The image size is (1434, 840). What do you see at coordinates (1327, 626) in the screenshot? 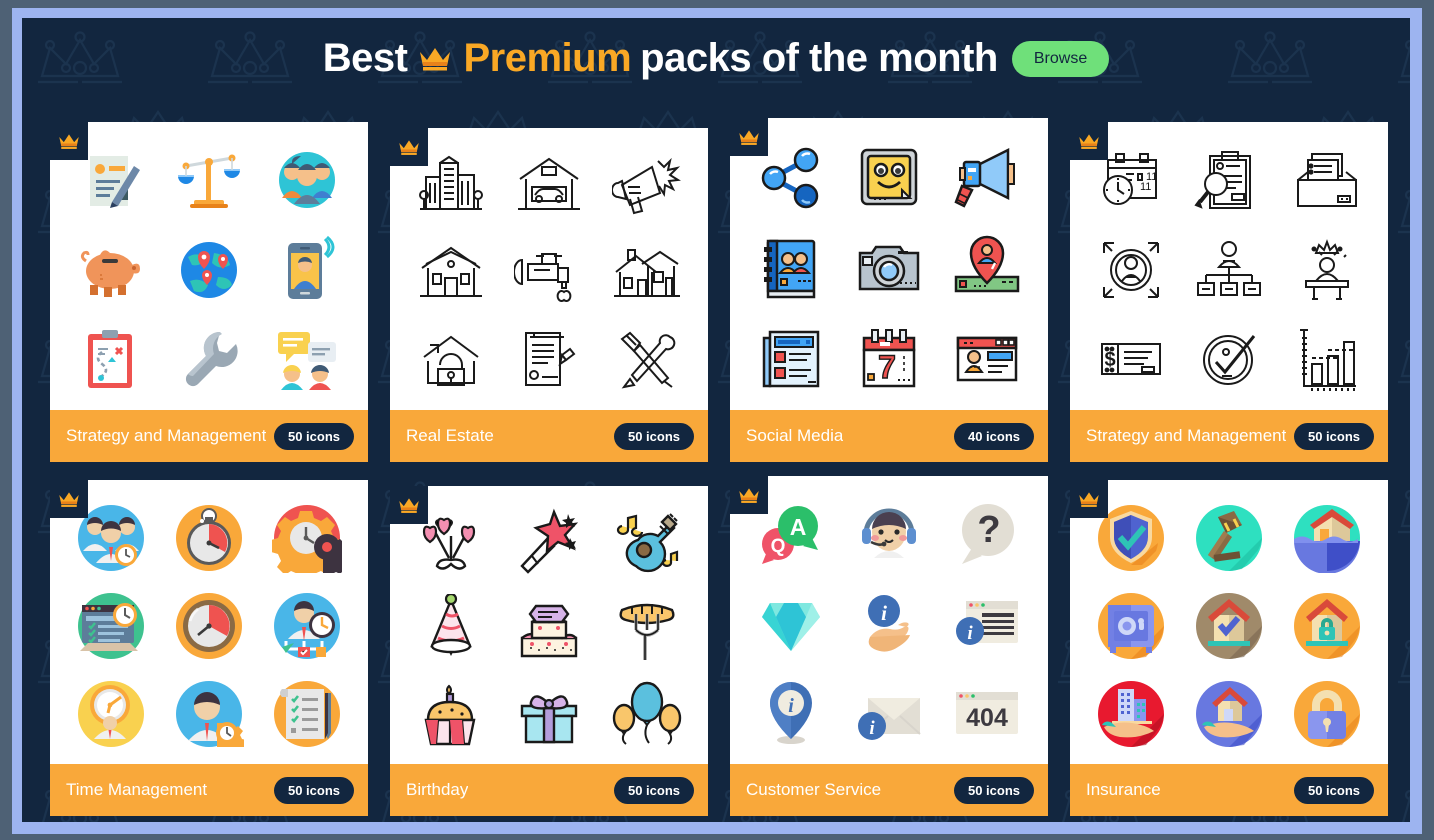
I see `house-lock-circle-icon` at bounding box center [1327, 626].